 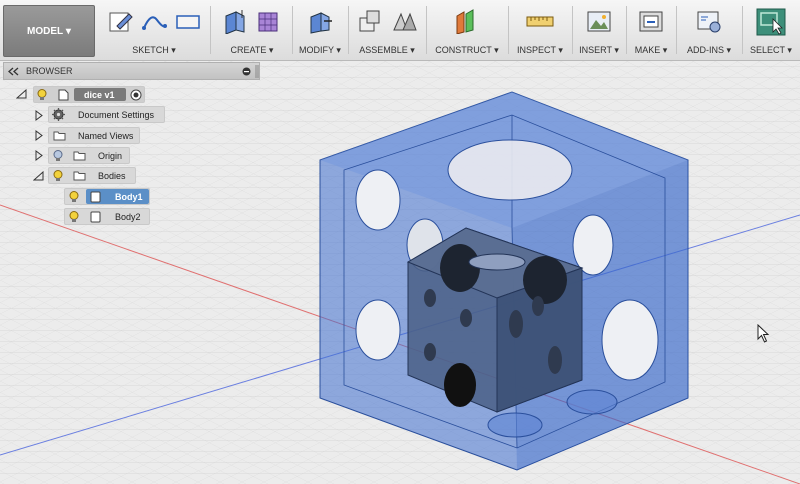 I want to click on document-icon, so click(x=63, y=95).